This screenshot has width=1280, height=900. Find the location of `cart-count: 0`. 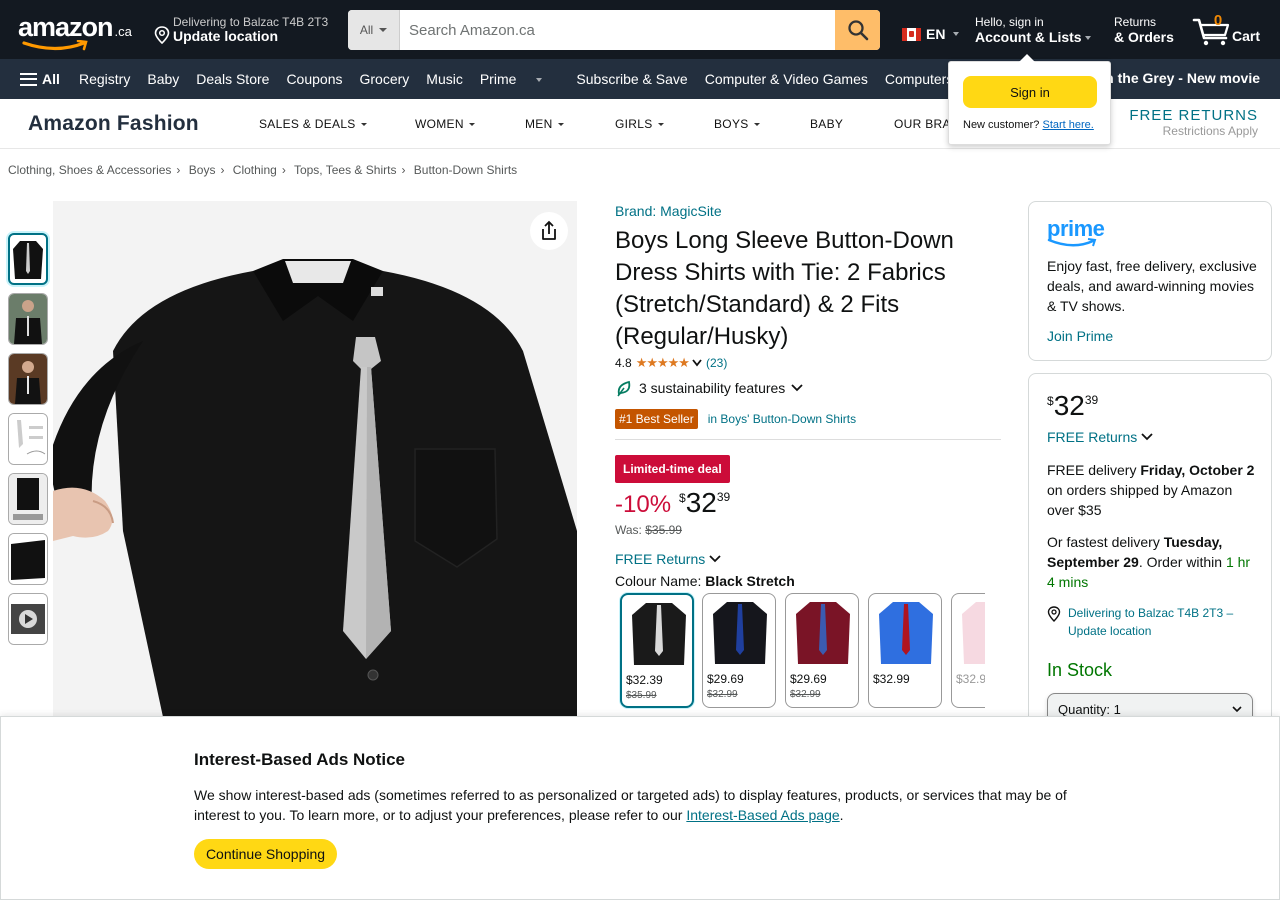

cart-count: 0 is located at coordinates (1218, 20).